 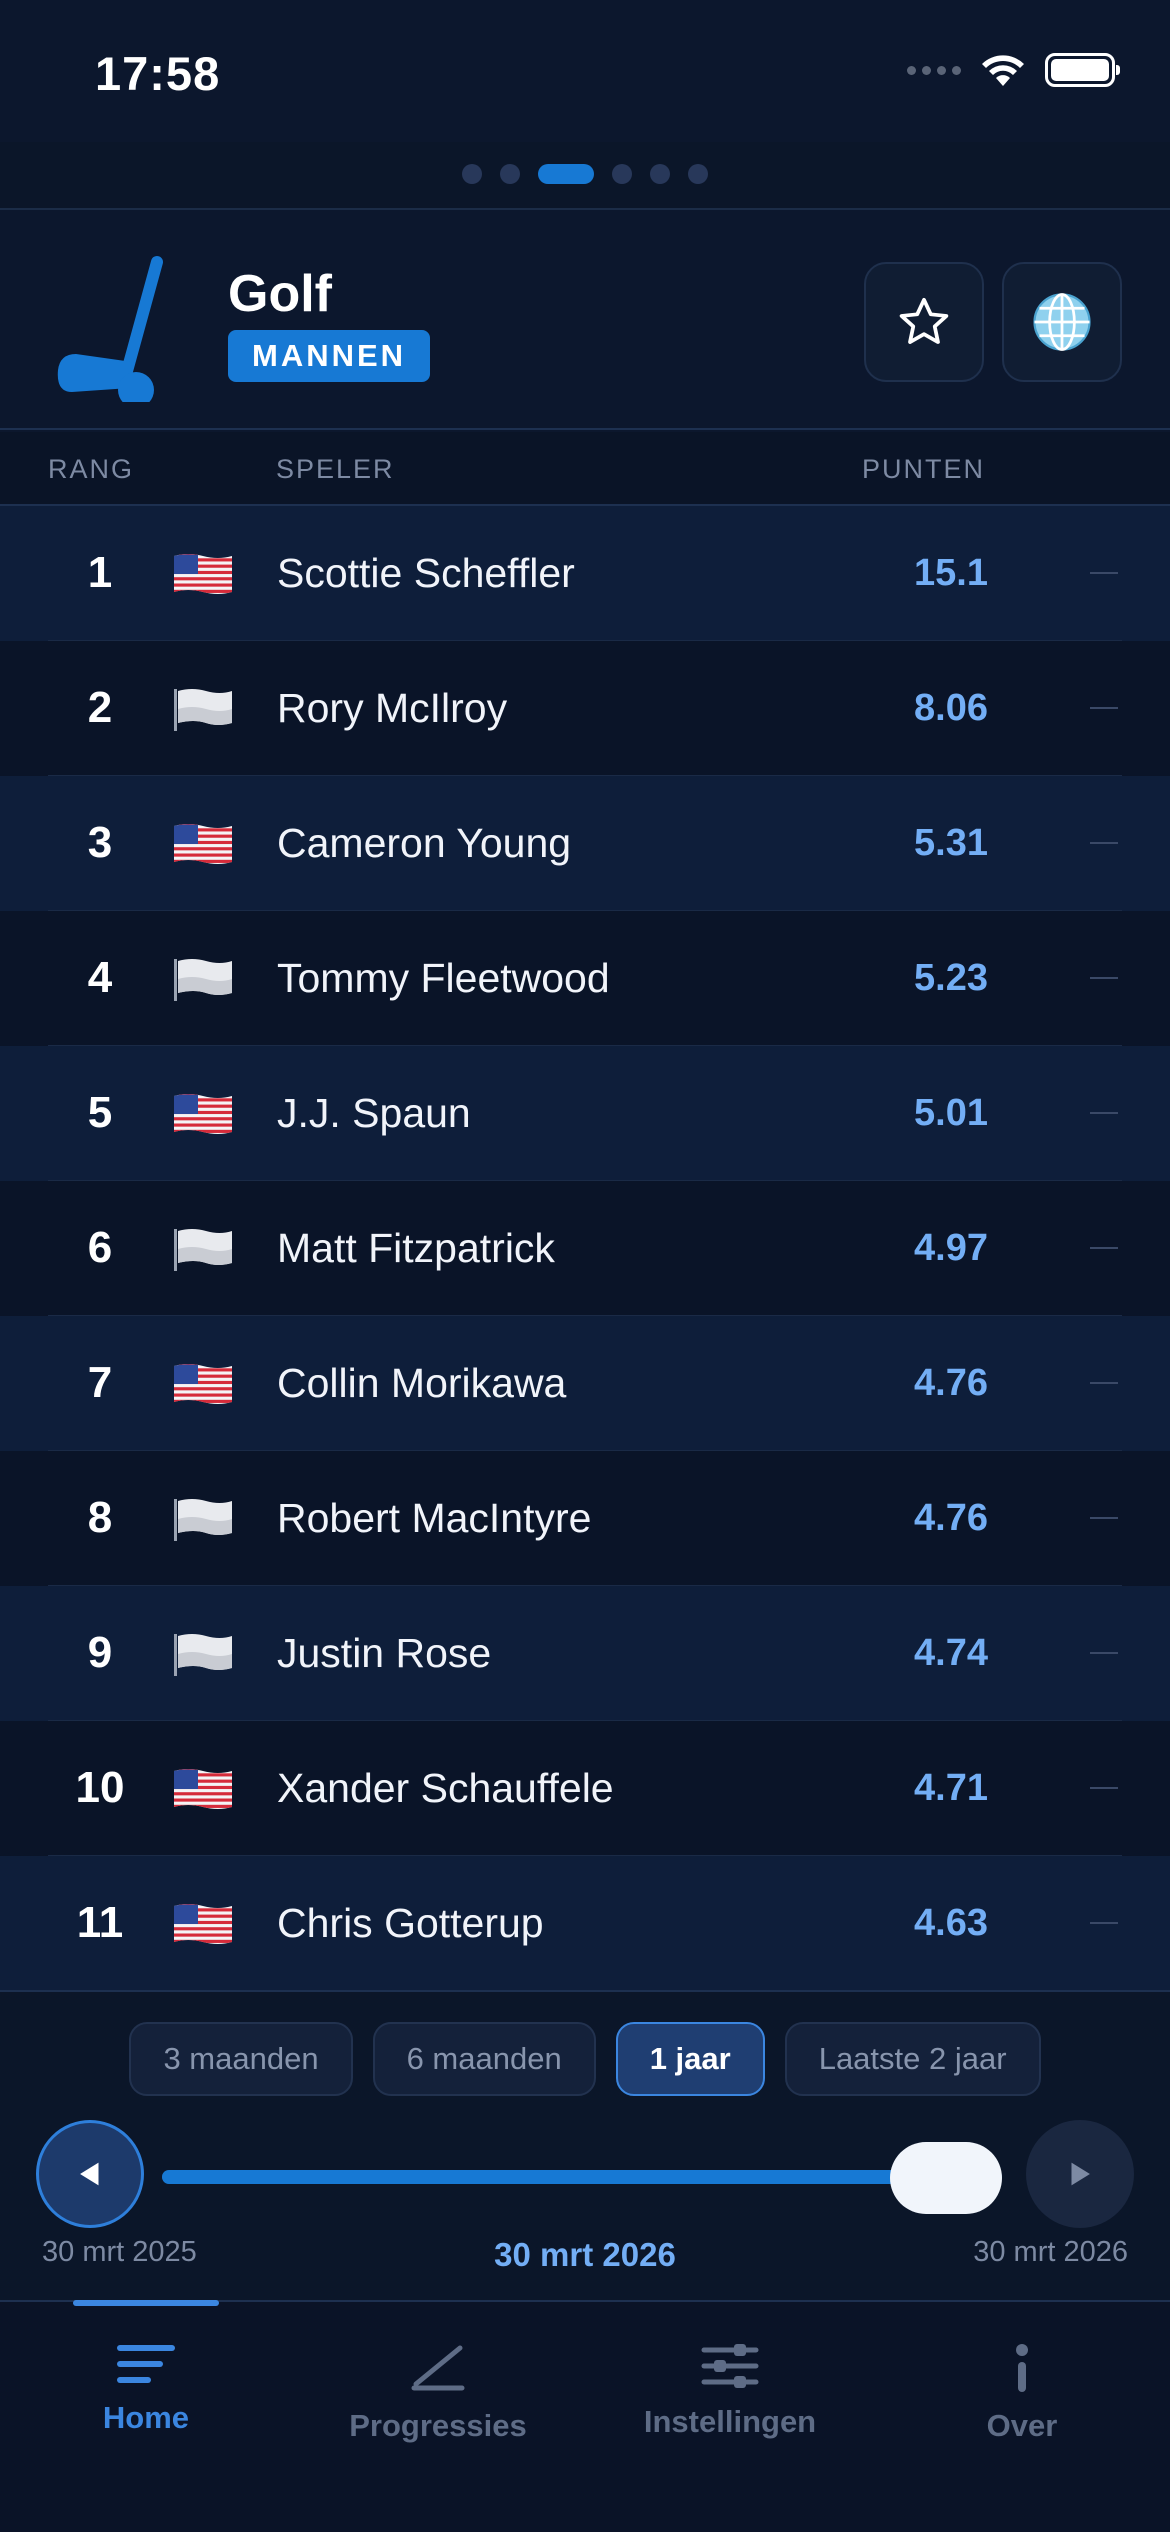 What do you see at coordinates (951, 573) in the screenshot?
I see `player-points: 15.1` at bounding box center [951, 573].